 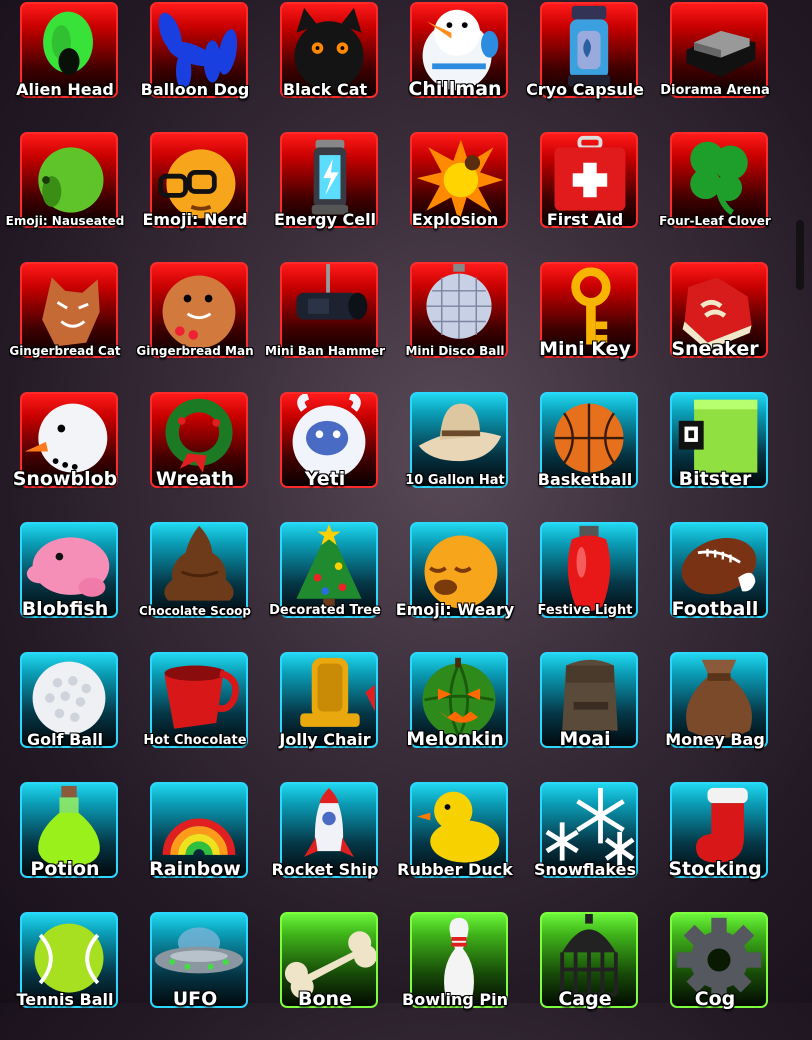 What do you see at coordinates (195, 999) in the screenshot?
I see `item-label: UFO` at bounding box center [195, 999].